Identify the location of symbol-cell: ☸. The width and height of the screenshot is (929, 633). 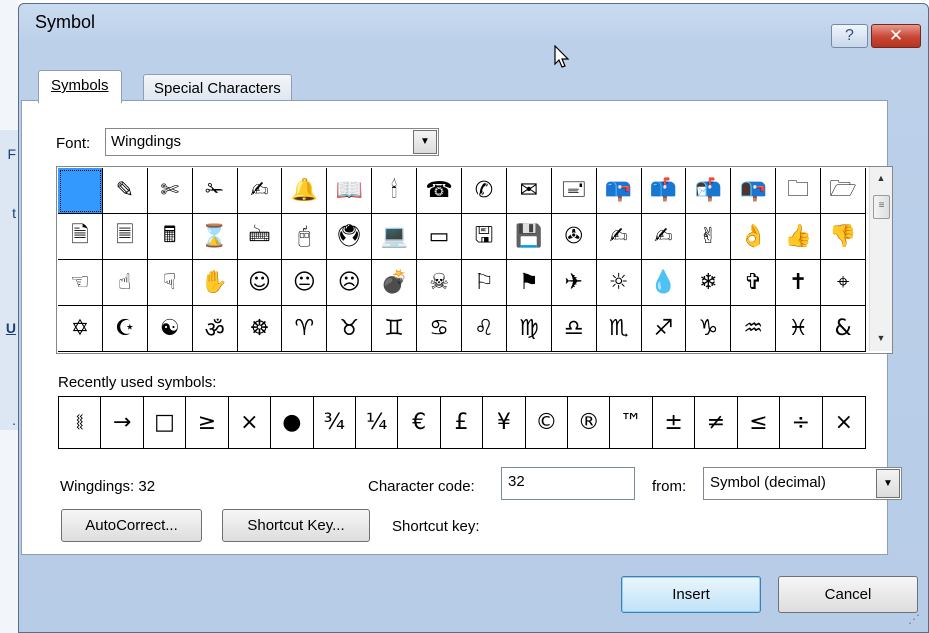
(260, 329).